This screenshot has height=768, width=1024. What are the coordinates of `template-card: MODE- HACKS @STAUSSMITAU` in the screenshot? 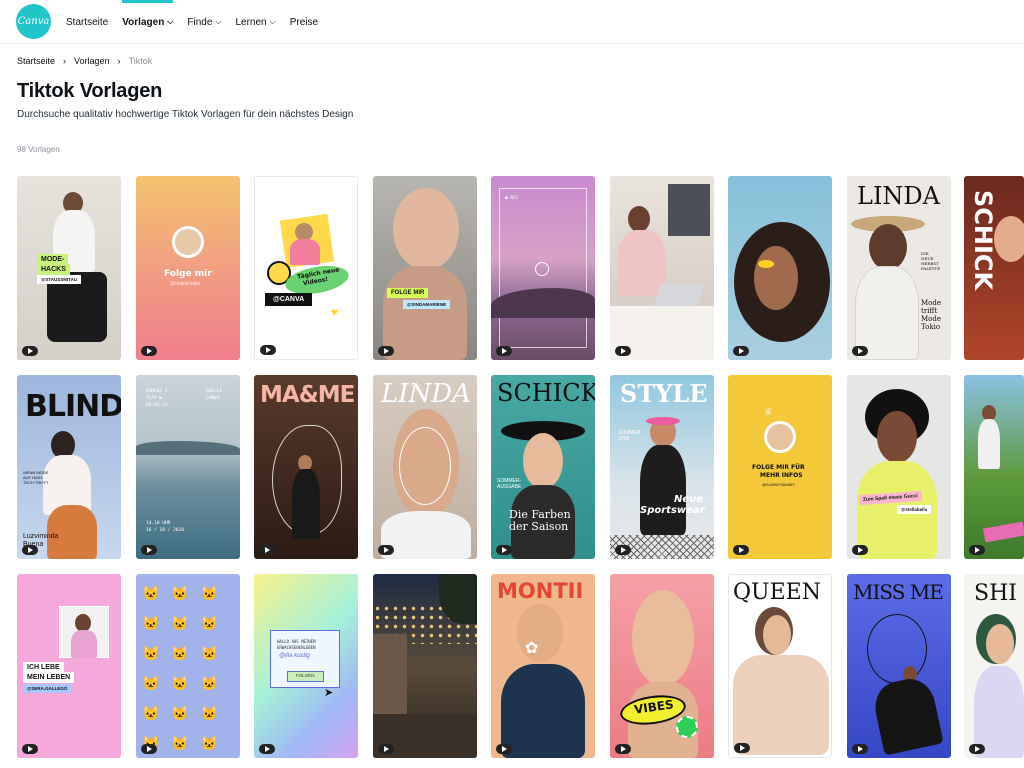 It's located at (69, 268).